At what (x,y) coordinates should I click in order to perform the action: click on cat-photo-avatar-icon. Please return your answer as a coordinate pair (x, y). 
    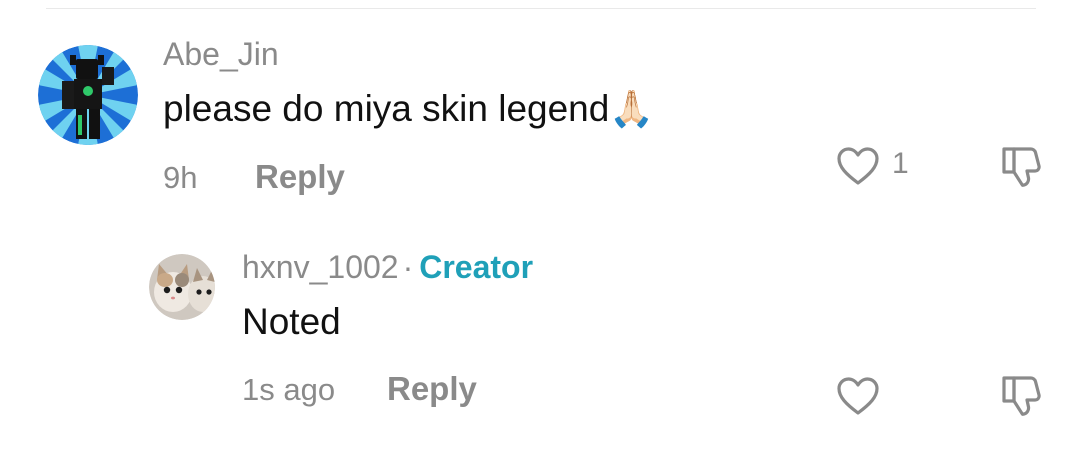
    Looking at the image, I should click on (182, 287).